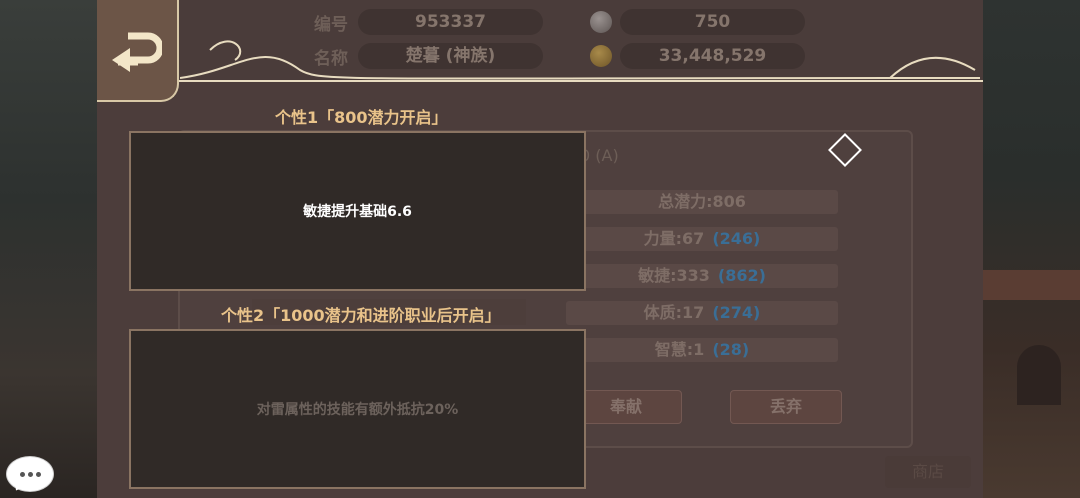 The height and width of the screenshot is (498, 1080). I want to click on stat-bonus: (246), so click(736, 238).